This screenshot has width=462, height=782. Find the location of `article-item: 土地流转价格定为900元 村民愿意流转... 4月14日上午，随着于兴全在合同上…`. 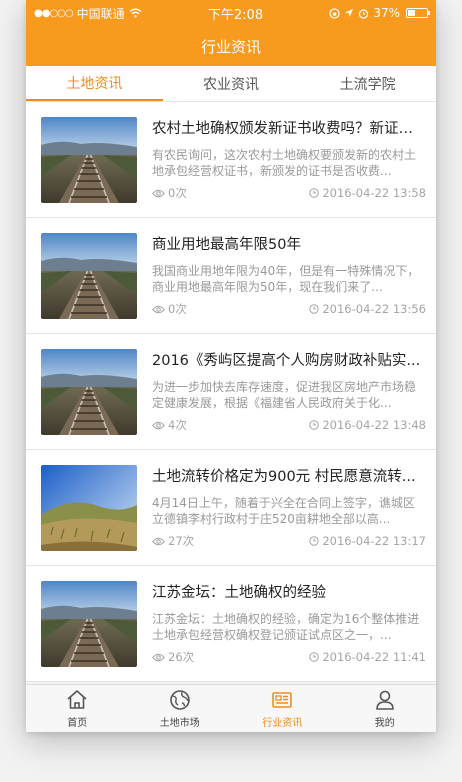

article-item: 土地流转价格定为900元 村民愿意流转... 4月14日上午，随着于兴全在合同上… is located at coordinates (231, 508).